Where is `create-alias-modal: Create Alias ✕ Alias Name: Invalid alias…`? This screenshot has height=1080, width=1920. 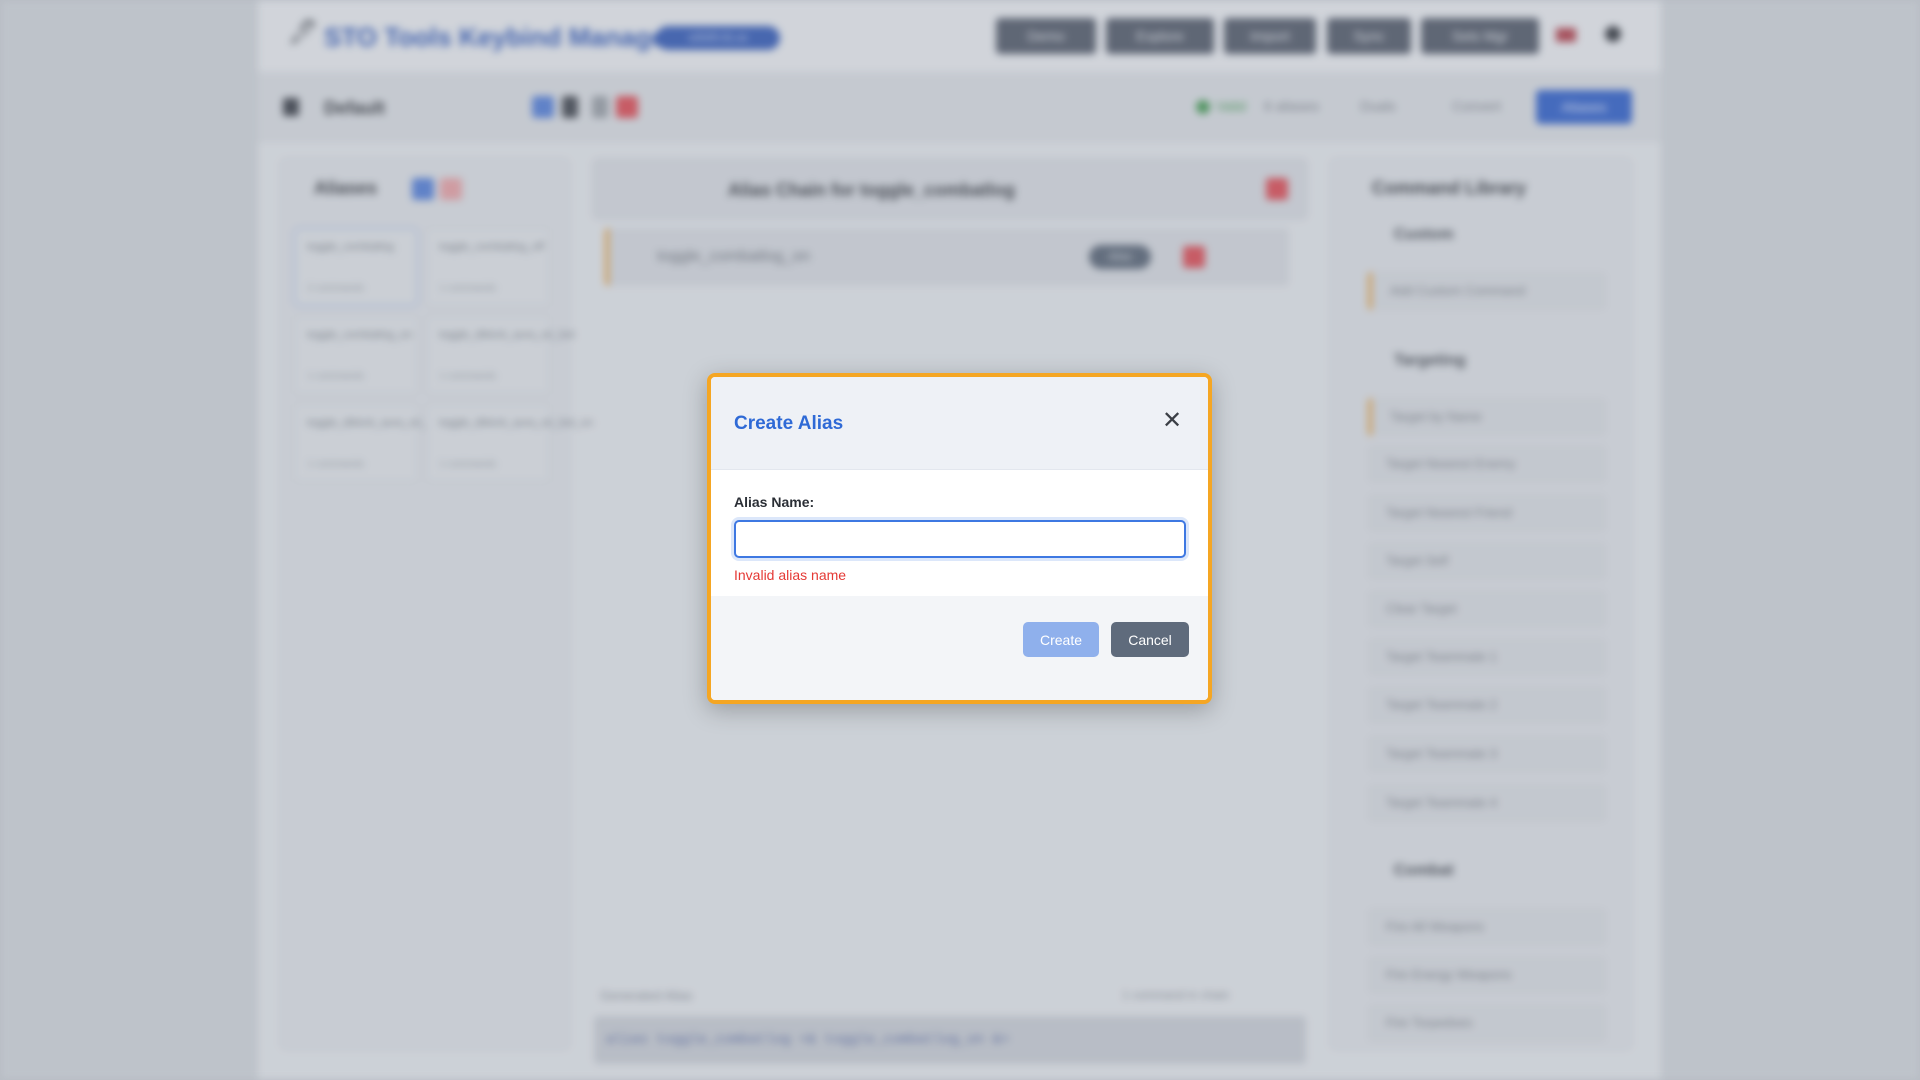
create-alias-modal: Create Alias ✕ Alias Name: Invalid alias… is located at coordinates (959, 538).